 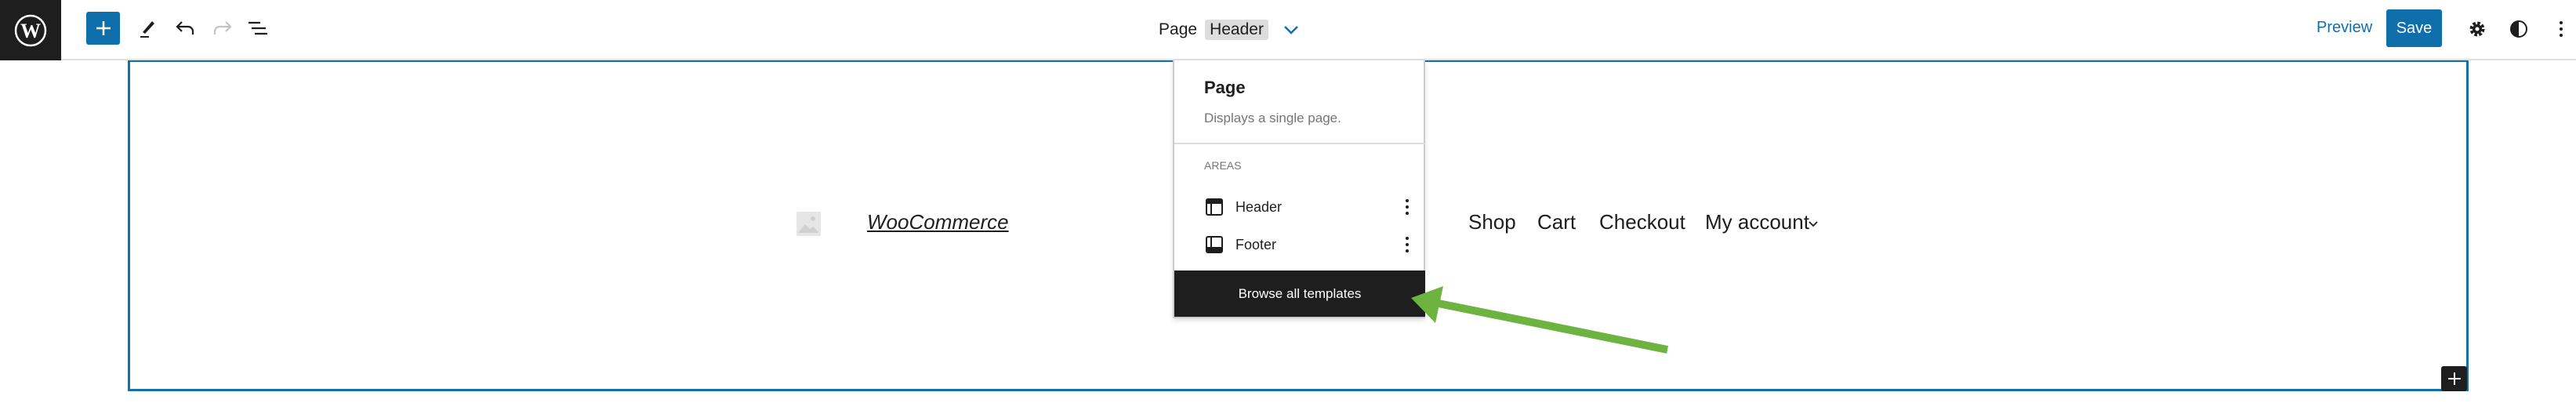 I want to click on footer-layout-icon, so click(x=1214, y=244).